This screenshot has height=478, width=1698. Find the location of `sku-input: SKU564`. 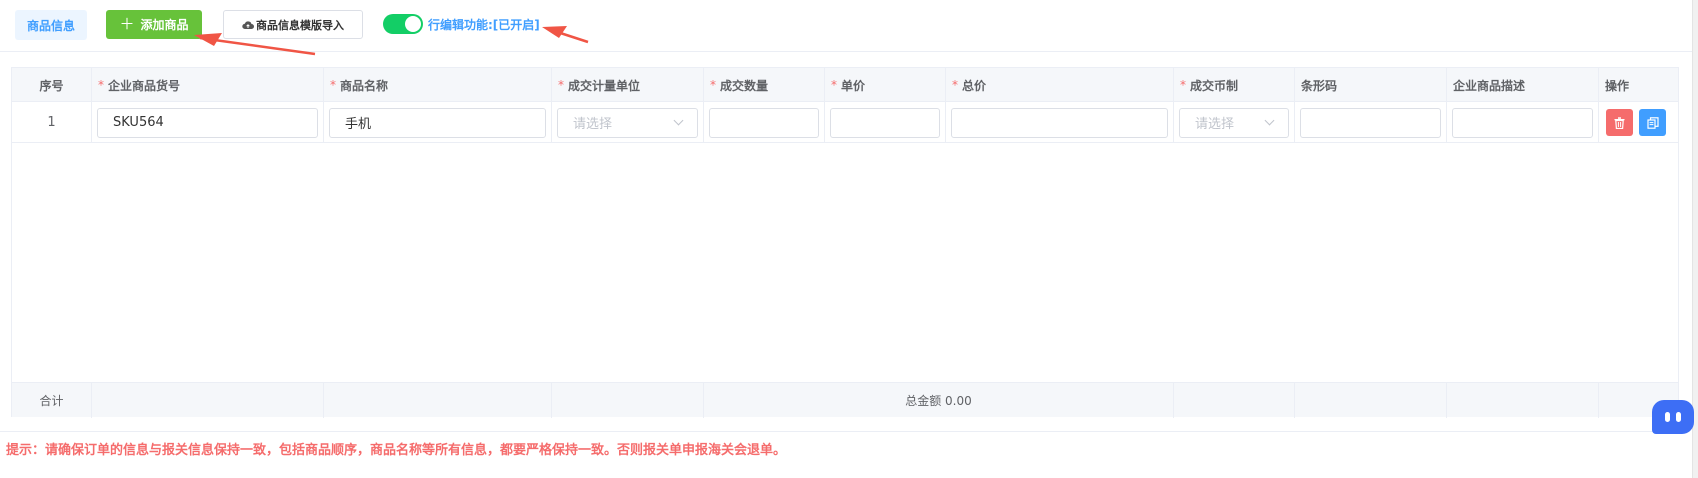

sku-input: SKU564 is located at coordinates (207, 122).